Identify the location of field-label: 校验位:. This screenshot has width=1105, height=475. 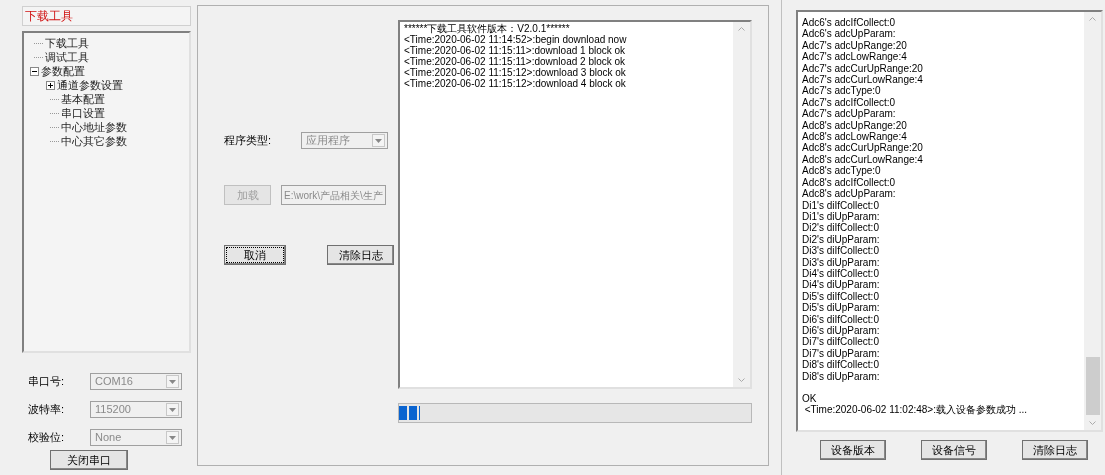
(47, 438).